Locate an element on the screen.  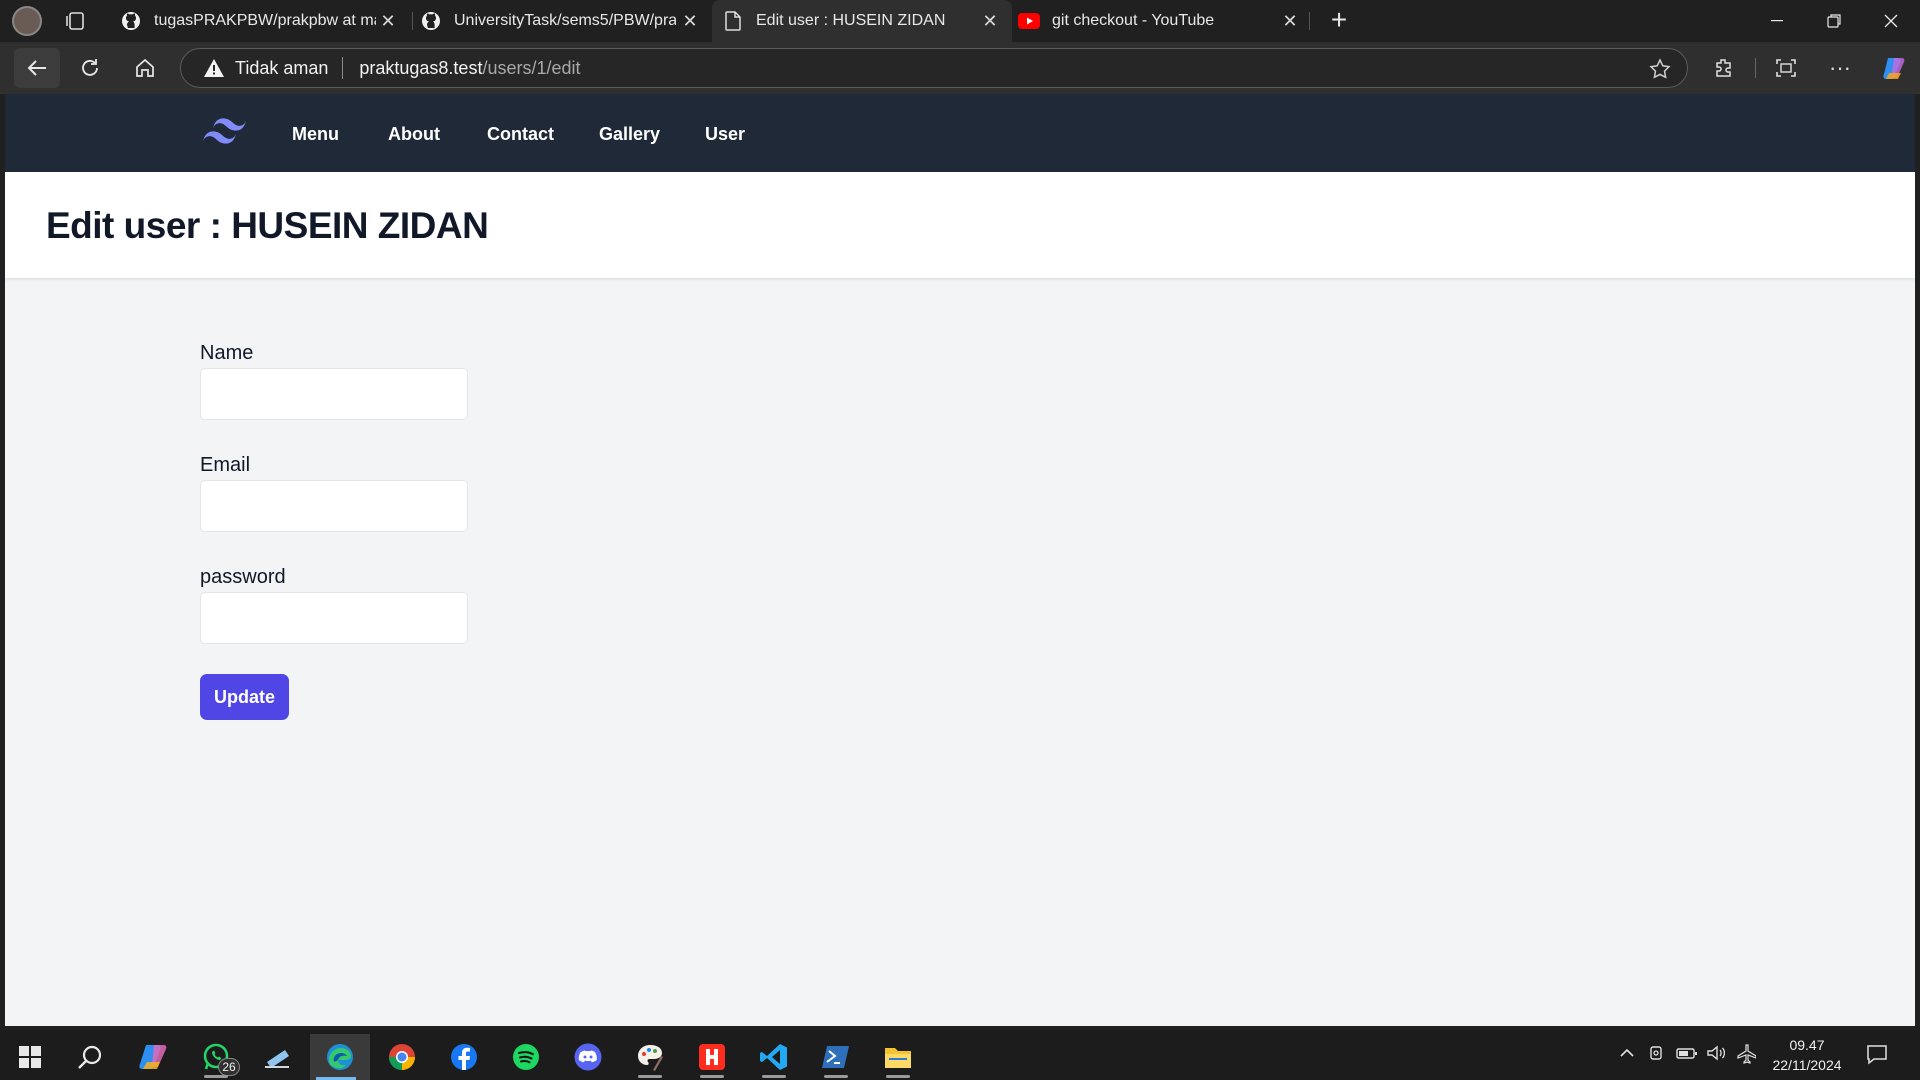
page-title: Edit user : HUSEIN ZIDAN is located at coordinates (267, 225).